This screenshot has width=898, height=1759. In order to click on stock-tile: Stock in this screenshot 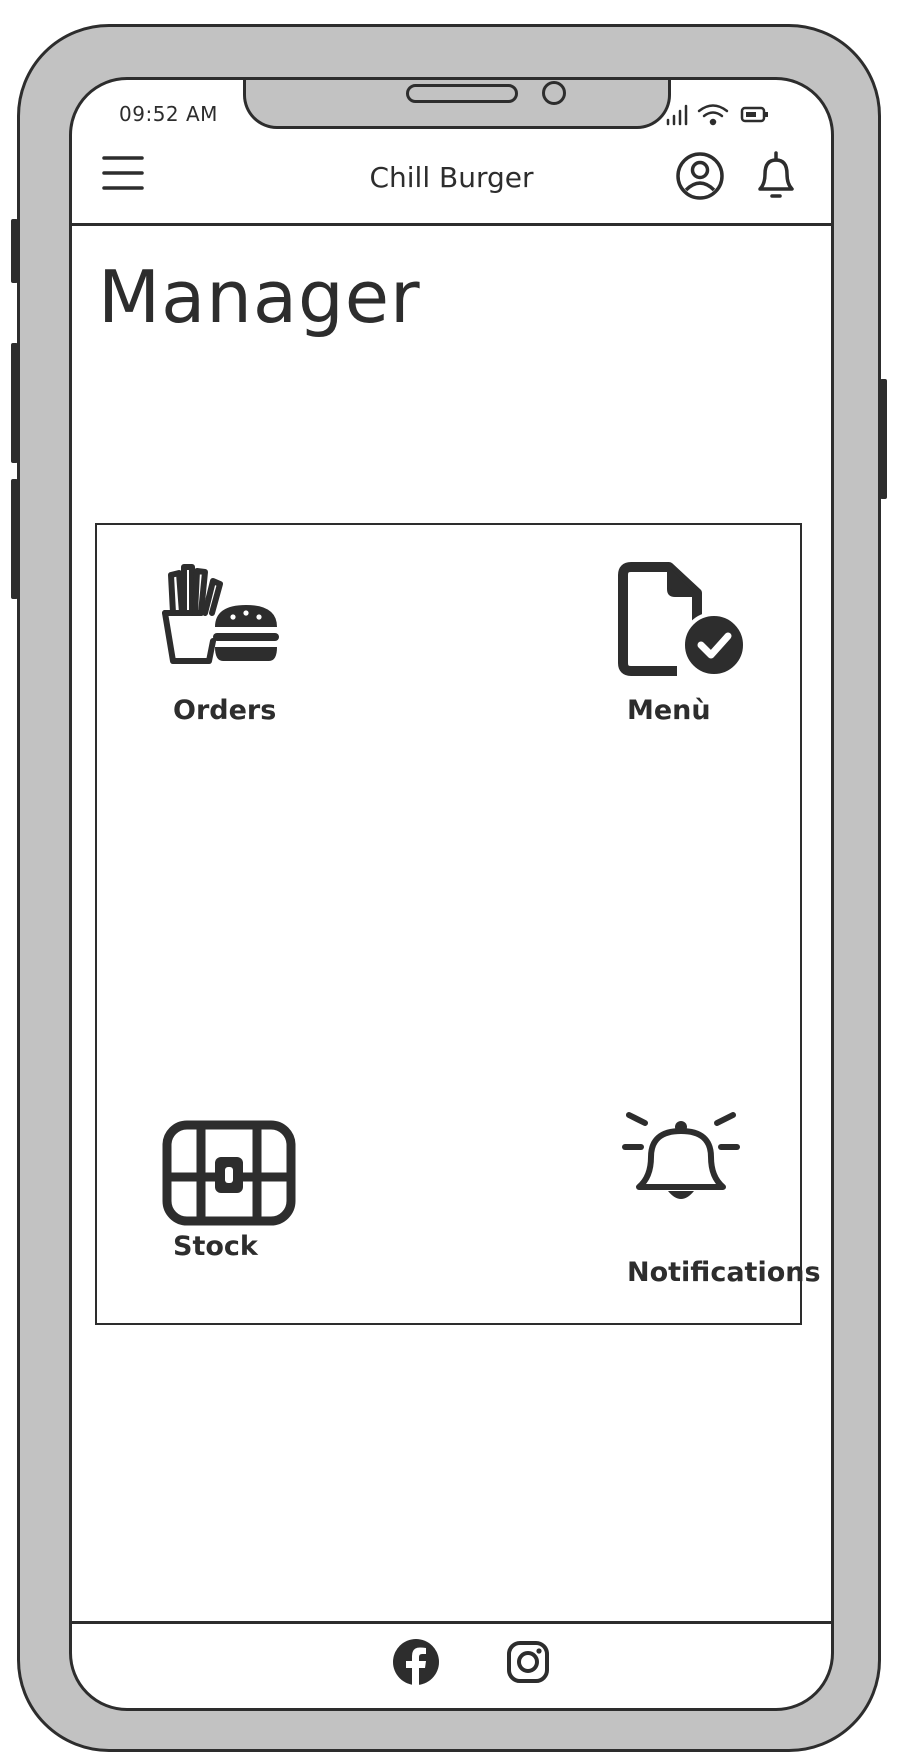, I will do `click(227, 1185)`.